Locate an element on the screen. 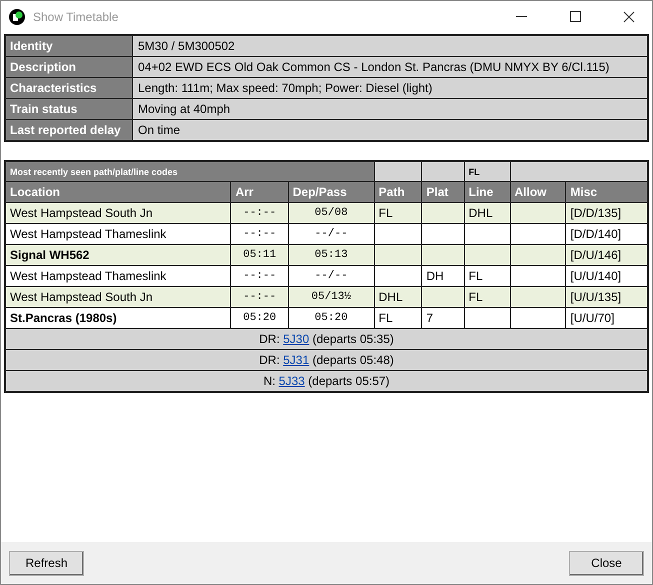 The width and height of the screenshot is (653, 585). service-link: 5J33 is located at coordinates (291, 381).